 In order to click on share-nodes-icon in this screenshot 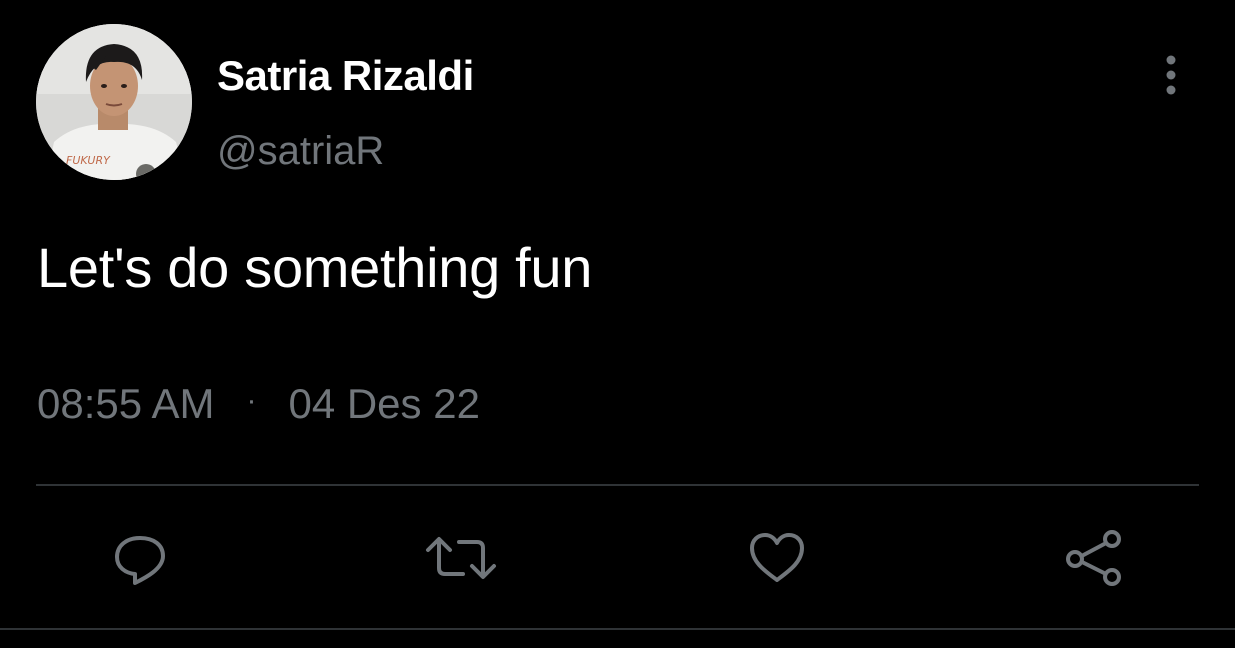, I will do `click(1093, 558)`.